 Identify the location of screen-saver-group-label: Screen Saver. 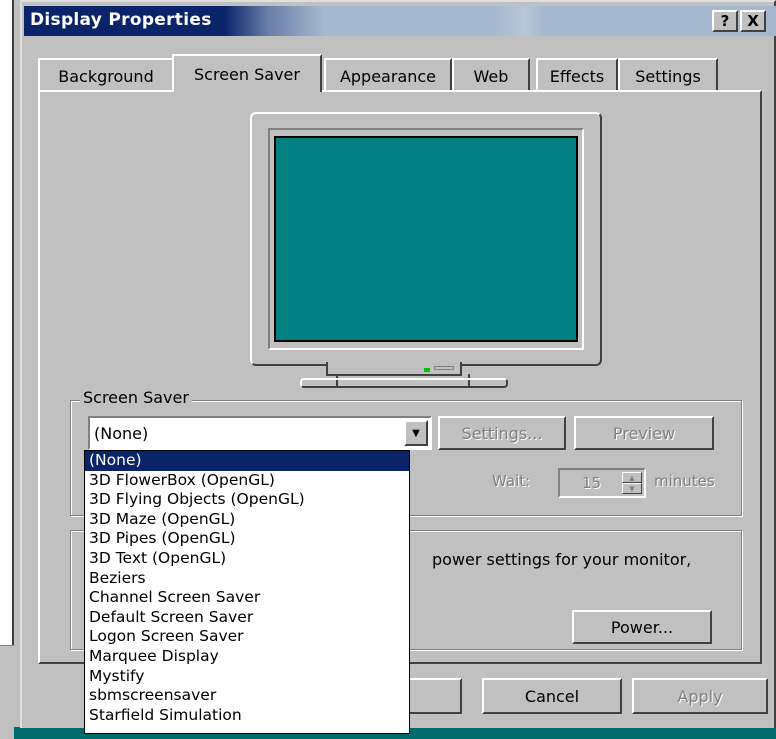
(136, 397).